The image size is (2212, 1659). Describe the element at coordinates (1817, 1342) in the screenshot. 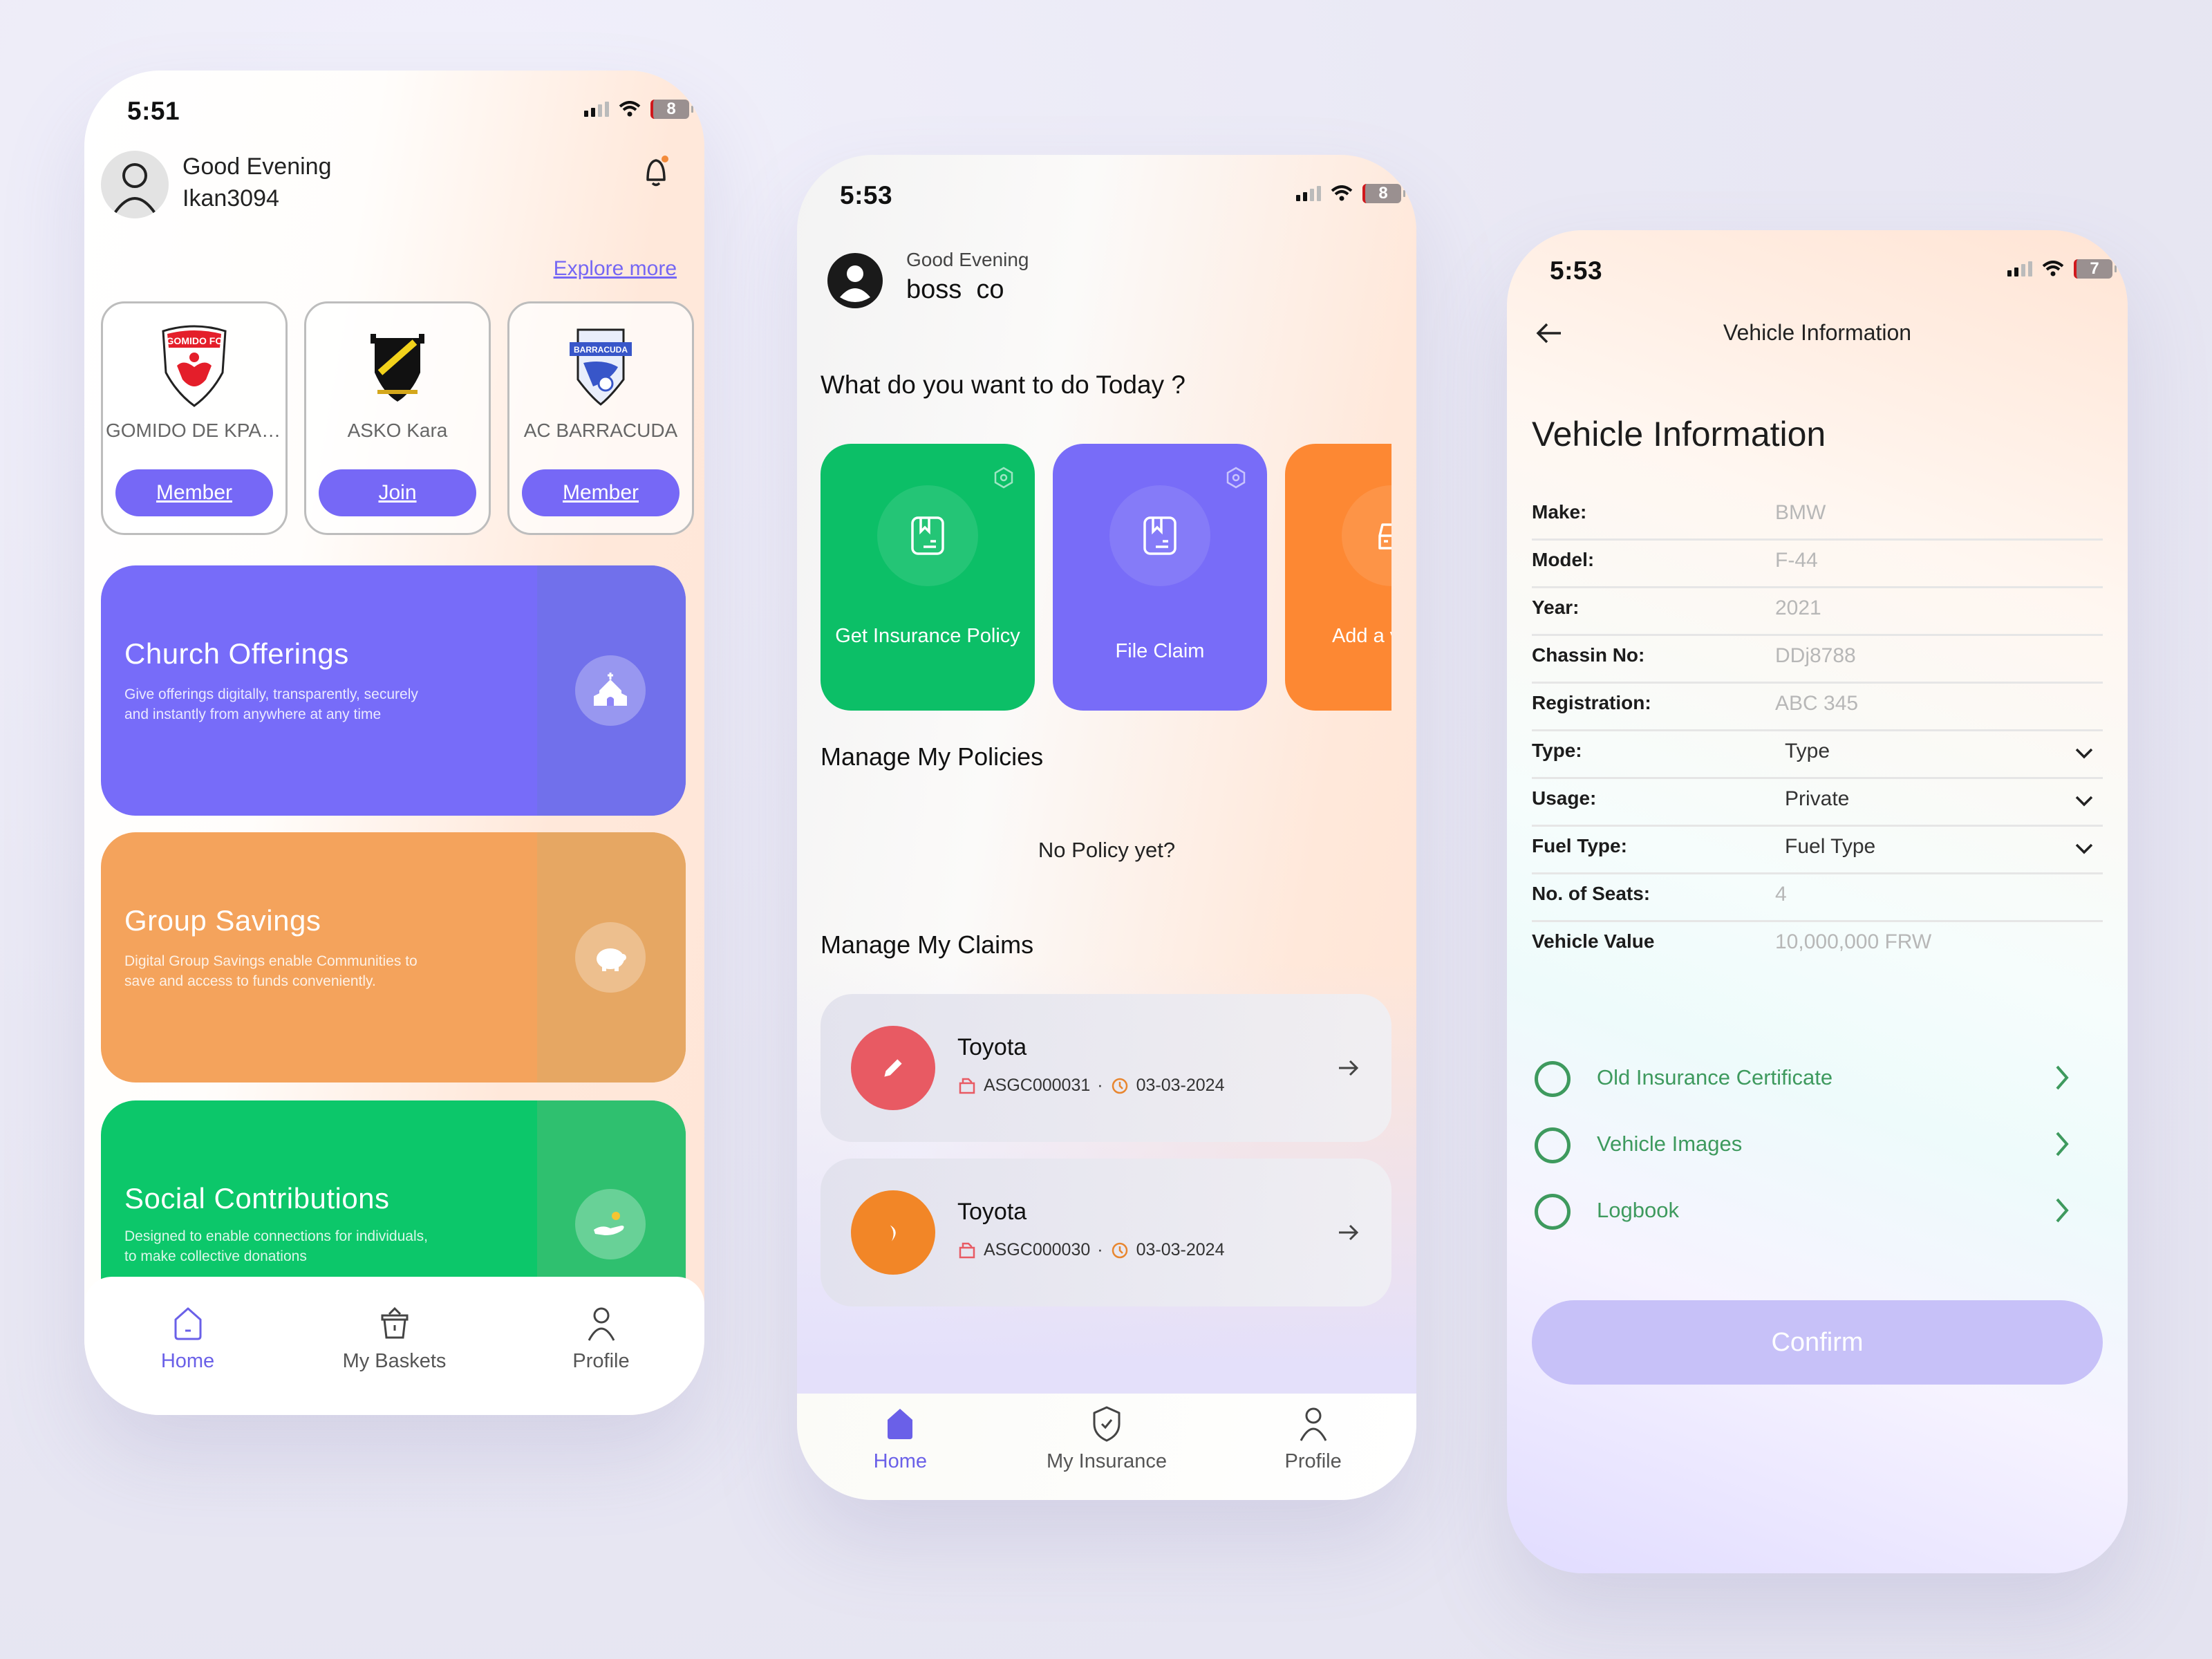

I see `confirm-button: Confirm` at that location.